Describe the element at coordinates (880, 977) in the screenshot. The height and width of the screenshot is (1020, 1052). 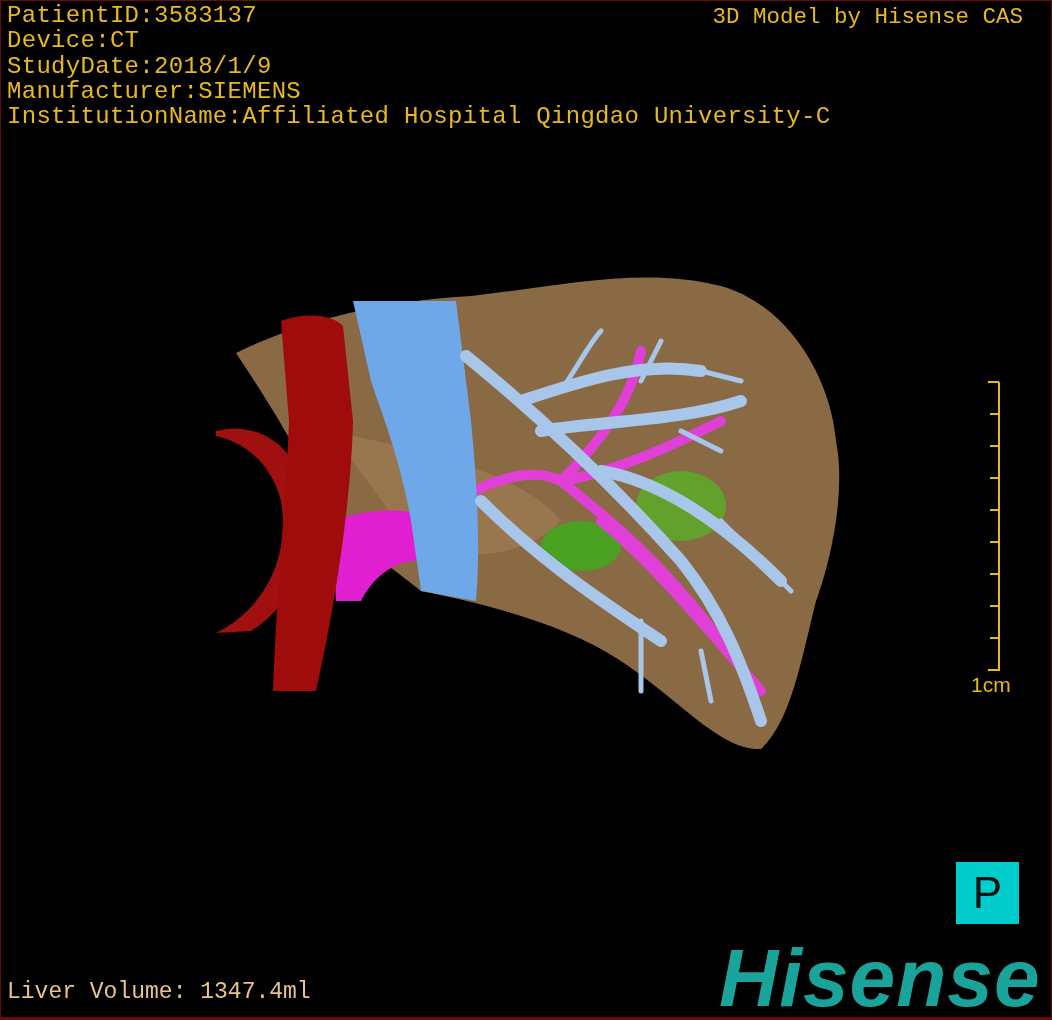
I see `logo-text: Hisense` at that location.